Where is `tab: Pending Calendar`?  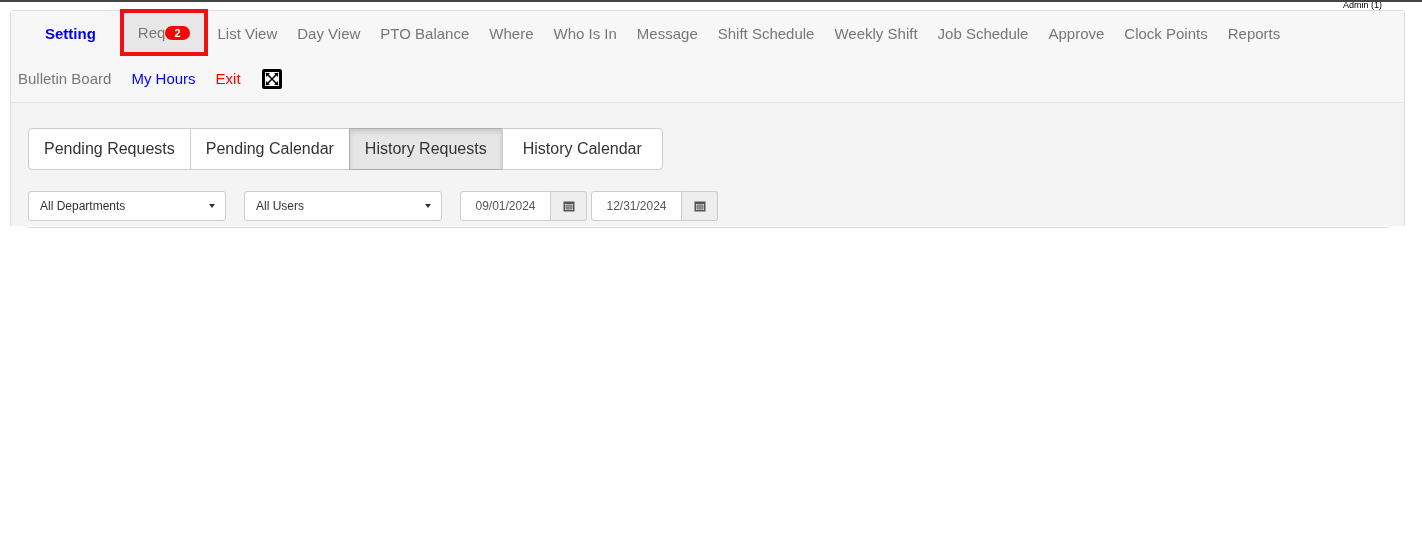
tab: Pending Calendar is located at coordinates (269, 149).